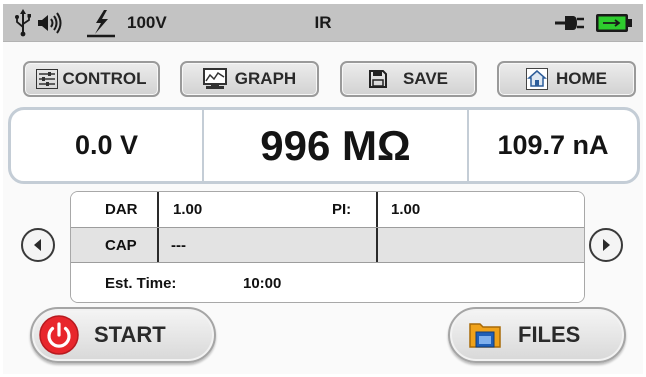  What do you see at coordinates (581, 78) in the screenshot?
I see `home-button-label: HOME` at bounding box center [581, 78].